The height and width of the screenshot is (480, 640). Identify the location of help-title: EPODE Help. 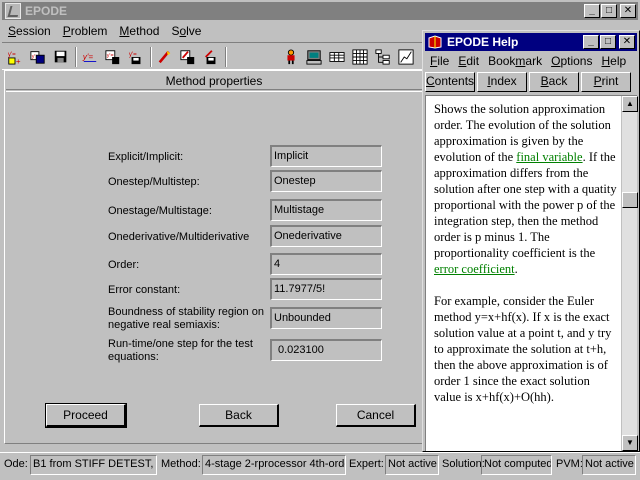
(483, 42).